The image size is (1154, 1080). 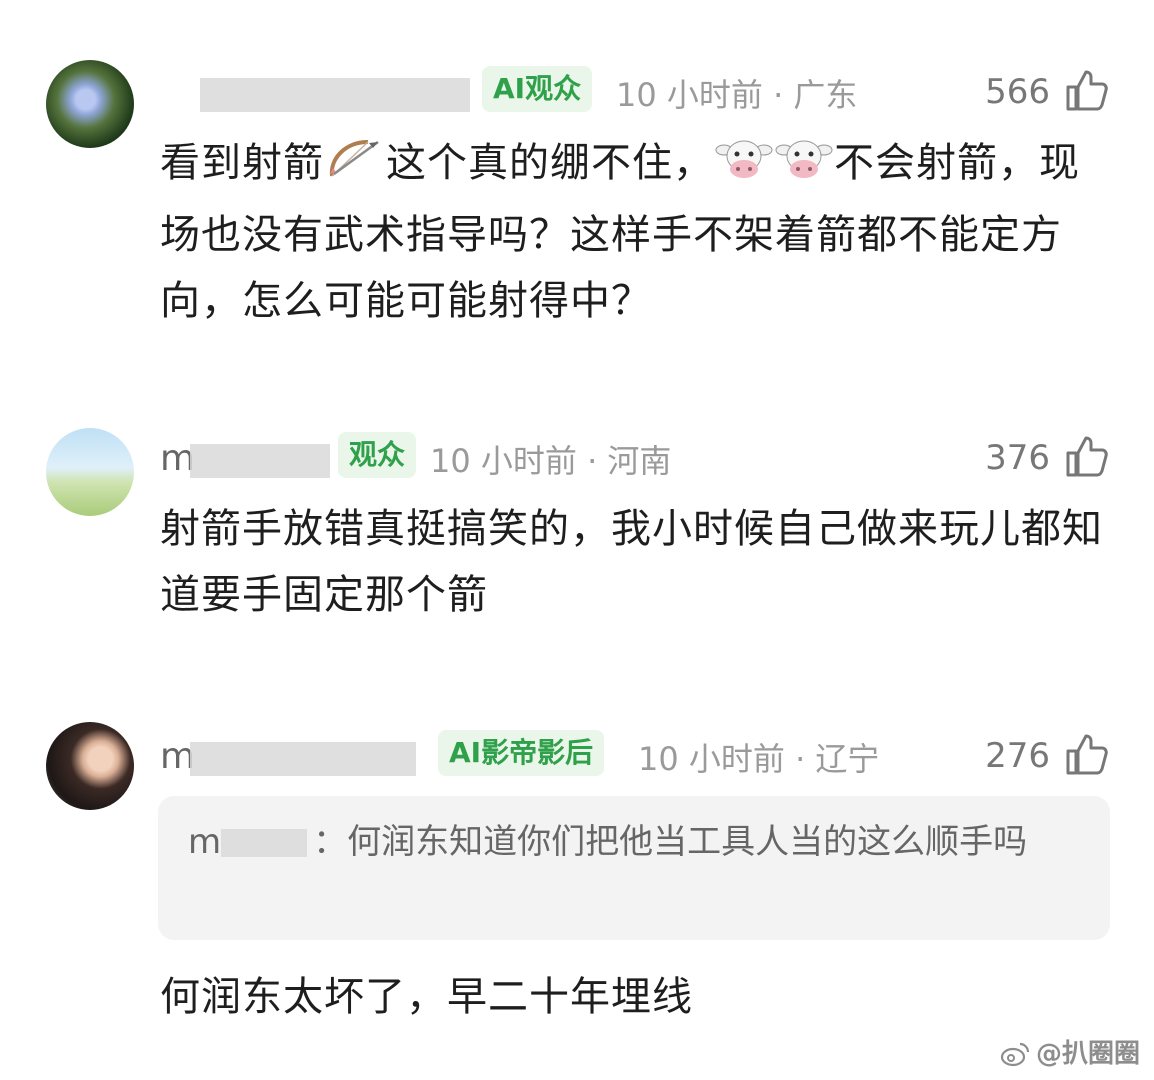 What do you see at coordinates (377, 455) in the screenshot?
I see `badge: 观众` at bounding box center [377, 455].